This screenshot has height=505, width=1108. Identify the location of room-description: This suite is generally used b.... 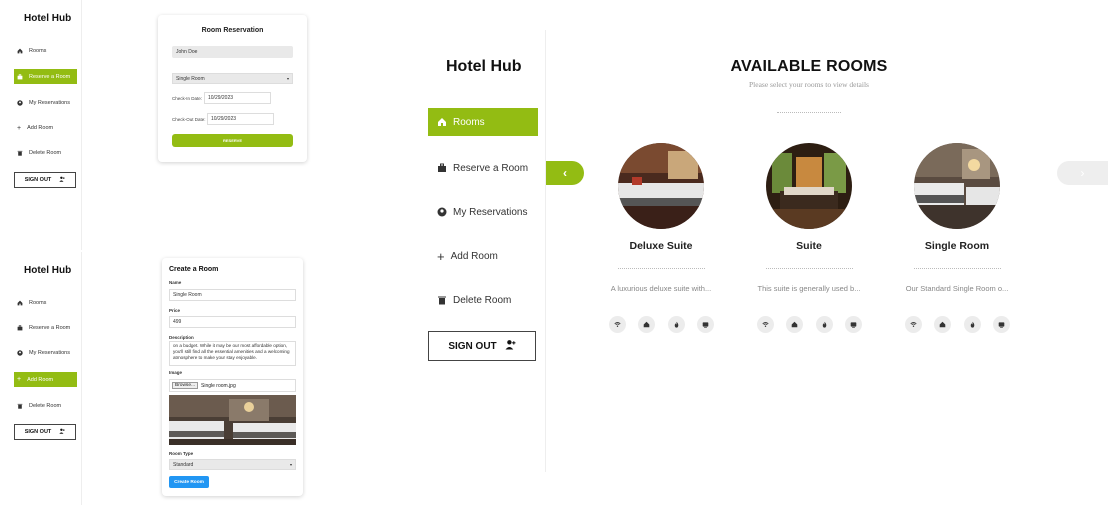
(809, 288).